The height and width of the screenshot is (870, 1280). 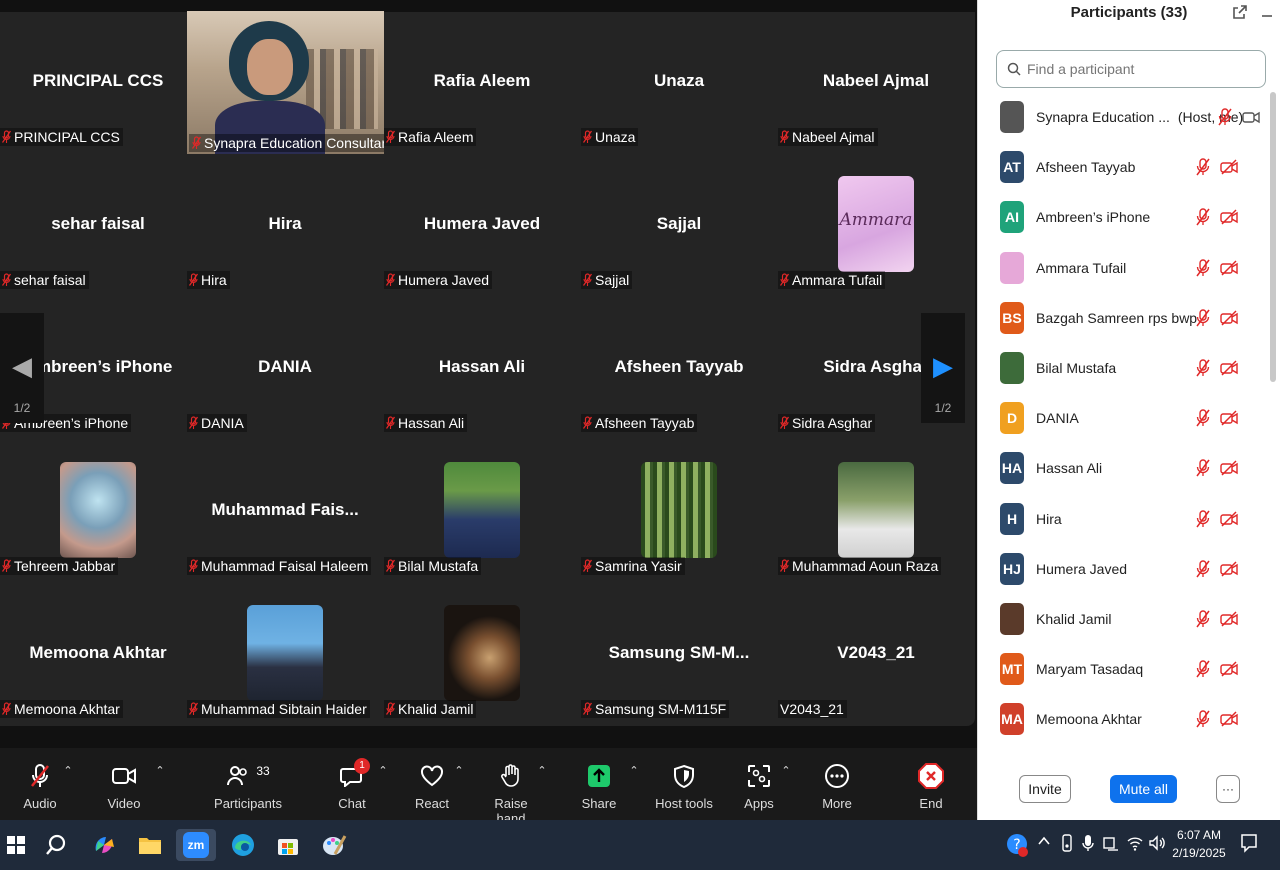 I want to click on video-camera-icon, so click(x=1251, y=117).